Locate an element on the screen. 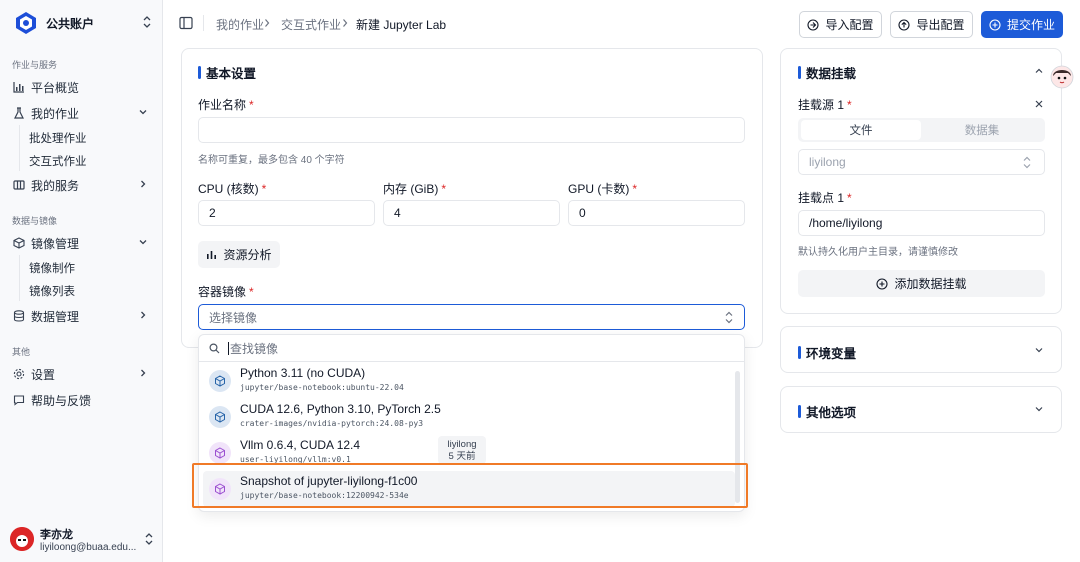  search-icon is located at coordinates (214, 347).